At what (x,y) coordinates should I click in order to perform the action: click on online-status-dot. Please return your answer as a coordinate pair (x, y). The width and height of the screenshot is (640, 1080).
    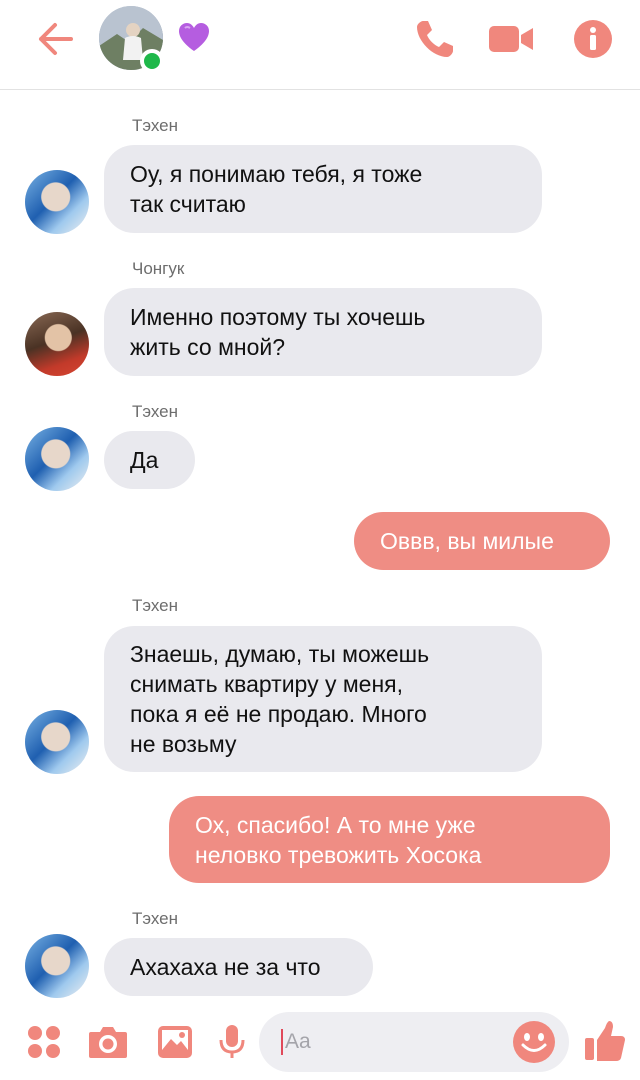
    Looking at the image, I should click on (152, 61).